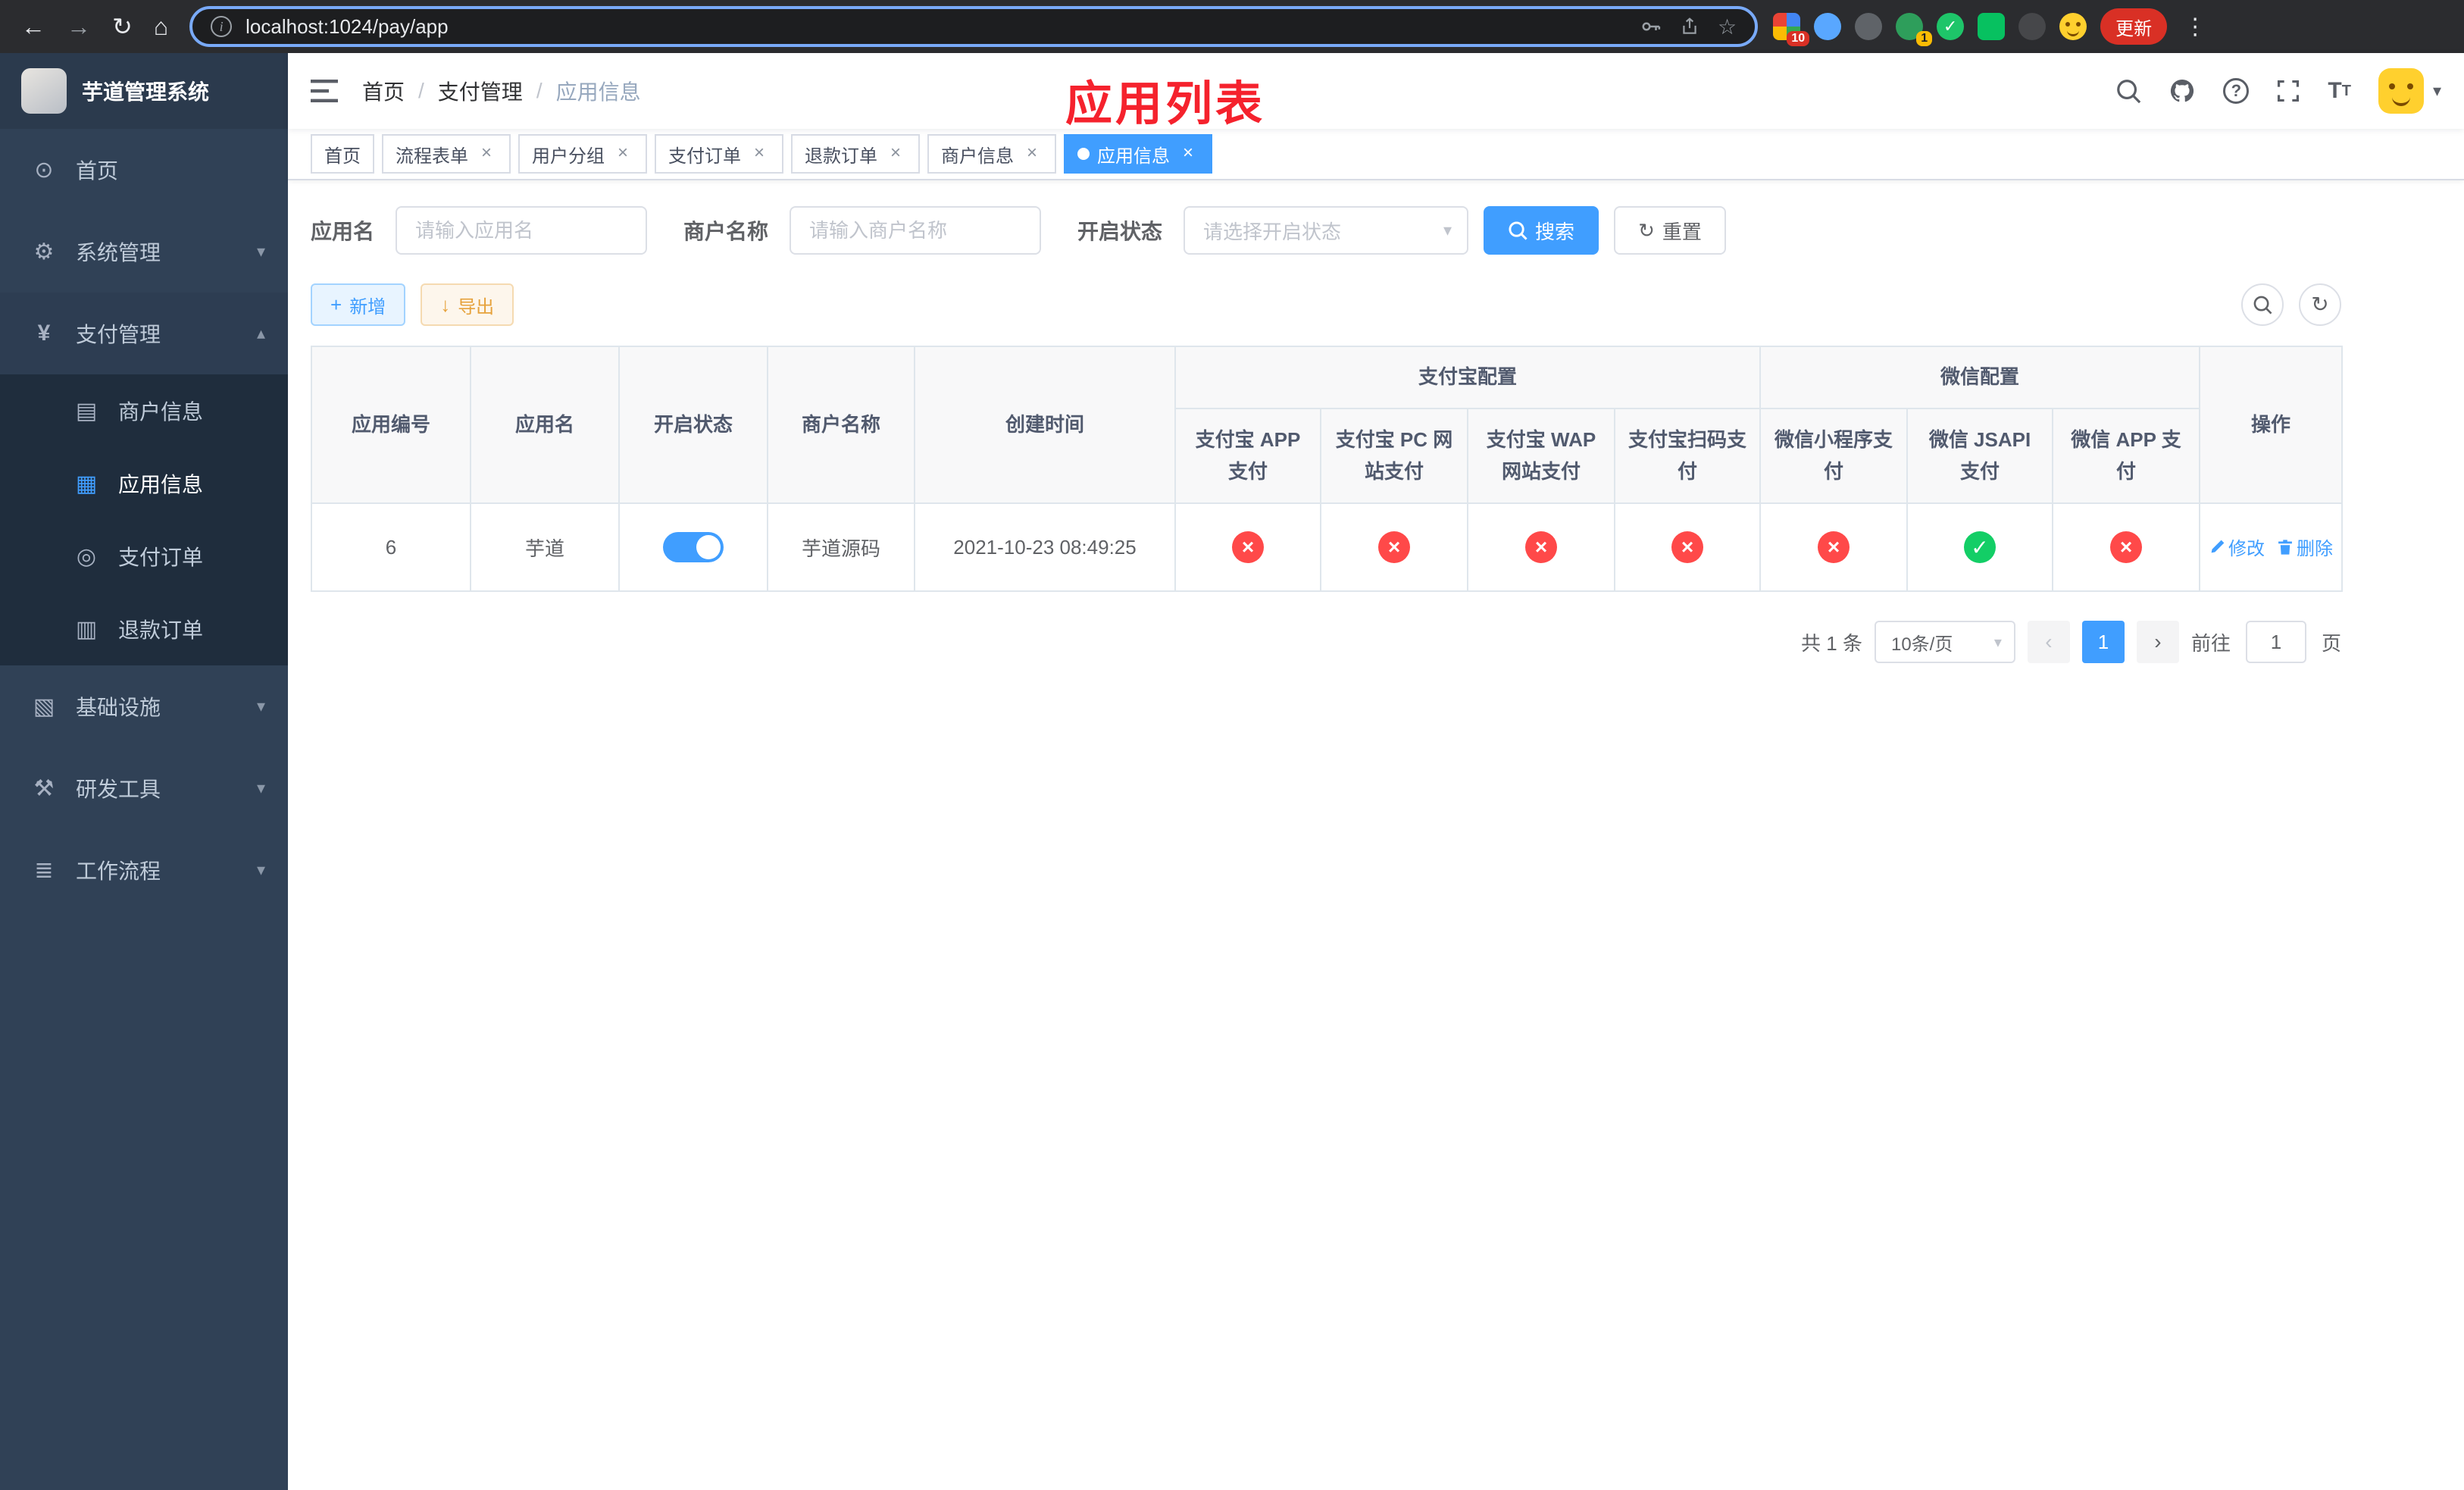 Image resolution: width=2464 pixels, height=1490 pixels. I want to click on filter-bar: 应用名 商户名称 开启状态 请选择开启状态 ▾, so click(1326, 230).